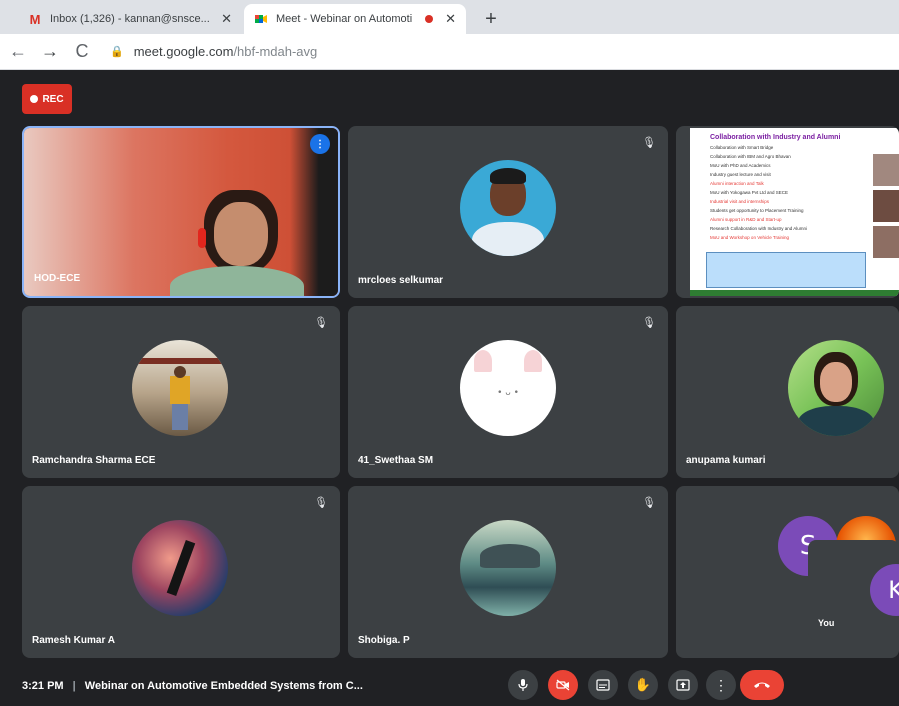 Image resolution: width=899 pixels, height=706 pixels. What do you see at coordinates (886, 208) in the screenshot?
I see `slide-photos` at bounding box center [886, 208].